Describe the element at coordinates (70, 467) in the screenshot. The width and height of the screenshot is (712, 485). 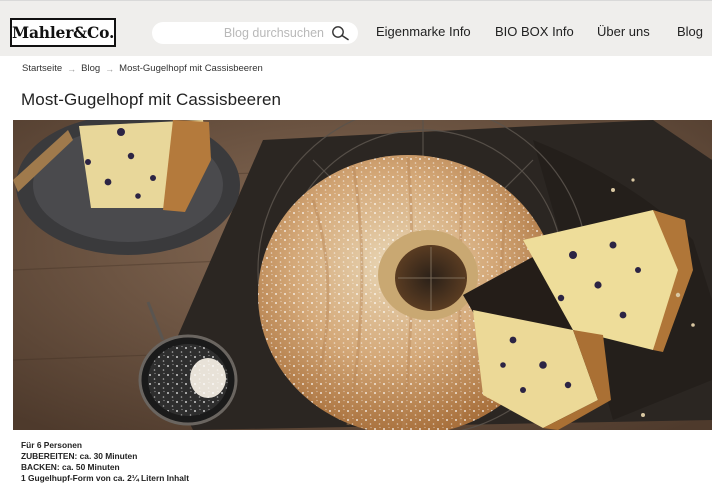
I see `recipe-bake-time: BACKEN: ca. 50 Minuten` at that location.